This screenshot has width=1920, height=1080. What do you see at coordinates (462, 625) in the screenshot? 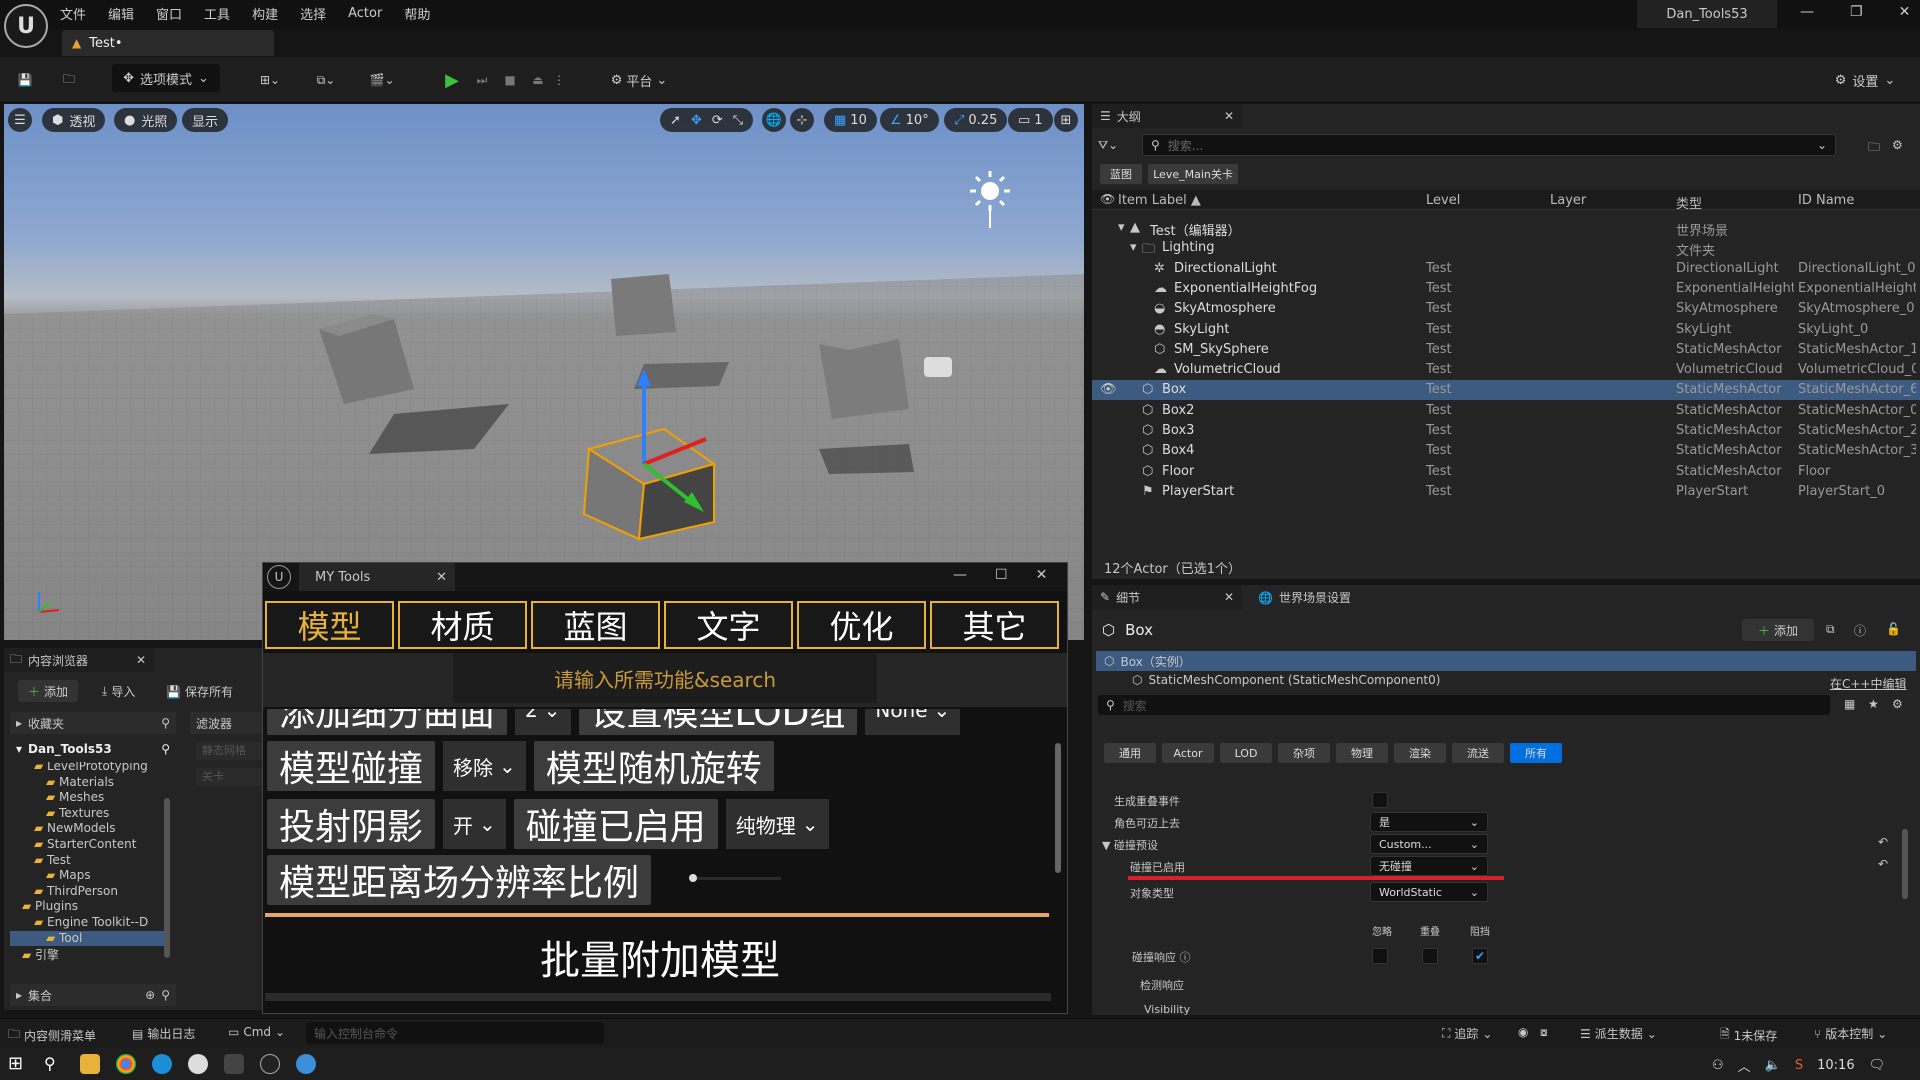
I see `tab-material: 材质` at bounding box center [462, 625].